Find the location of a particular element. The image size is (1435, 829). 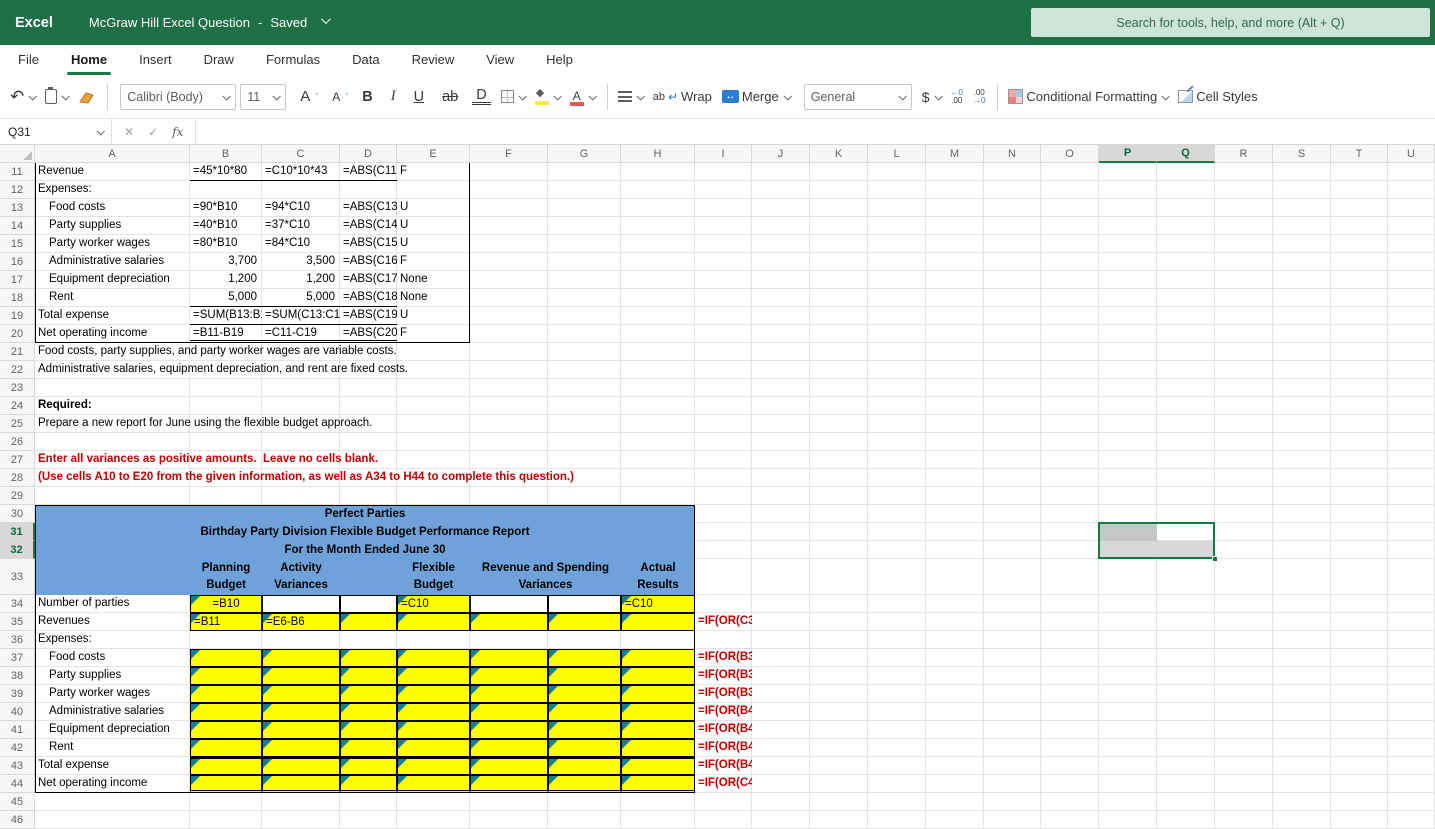

borders-button is located at coordinates (513, 96).